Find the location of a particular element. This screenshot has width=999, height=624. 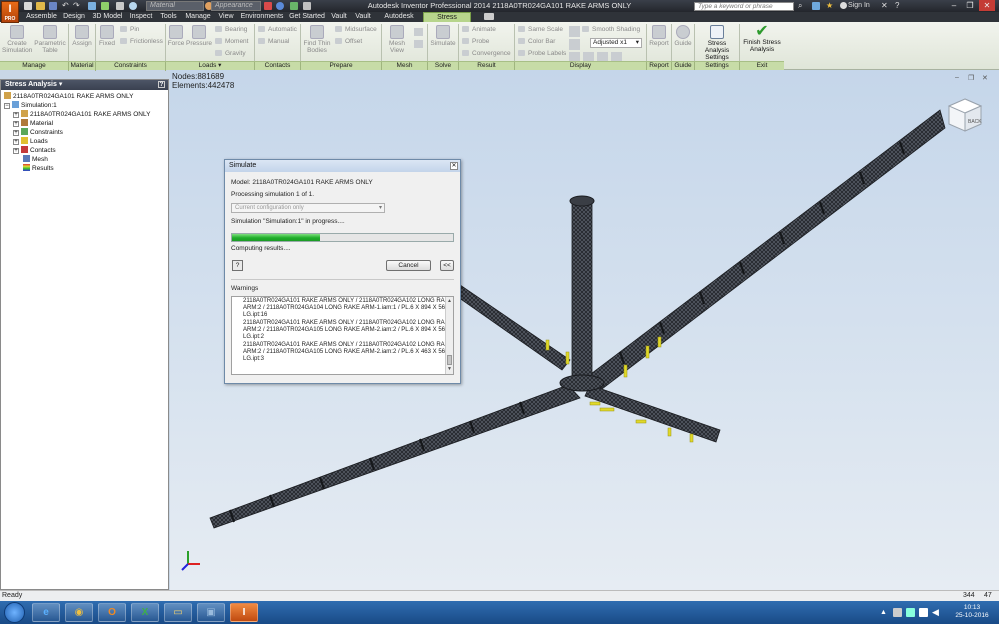

start-button is located at coordinates (14, 612).